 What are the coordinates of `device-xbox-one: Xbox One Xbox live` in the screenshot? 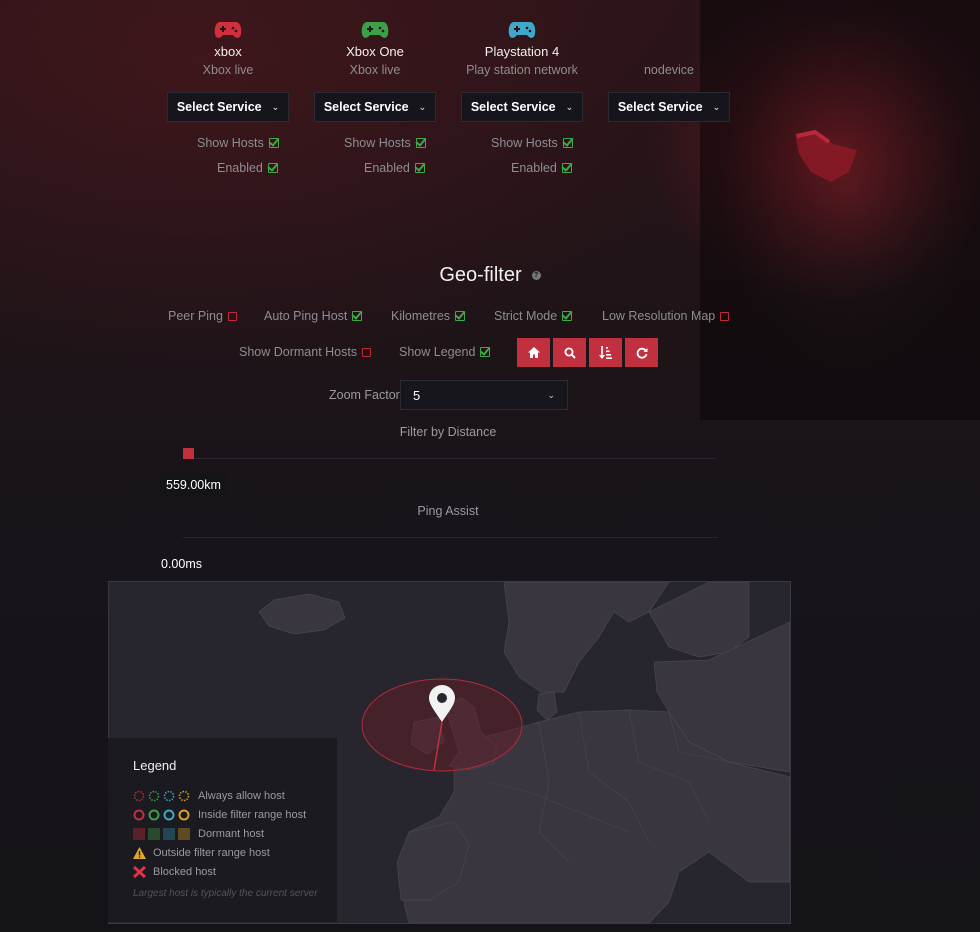 It's located at (375, 49).